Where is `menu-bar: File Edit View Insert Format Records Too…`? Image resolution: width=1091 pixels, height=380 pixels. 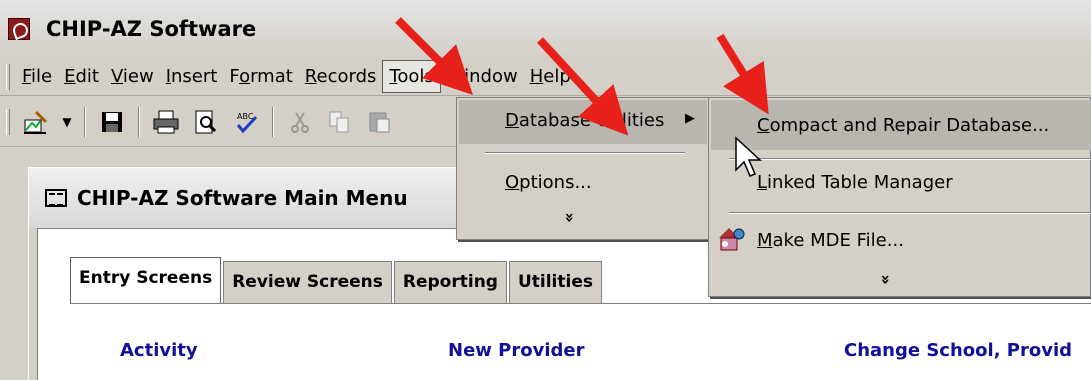 menu-bar: File Edit View Insert Format Records Too… is located at coordinates (545, 77).